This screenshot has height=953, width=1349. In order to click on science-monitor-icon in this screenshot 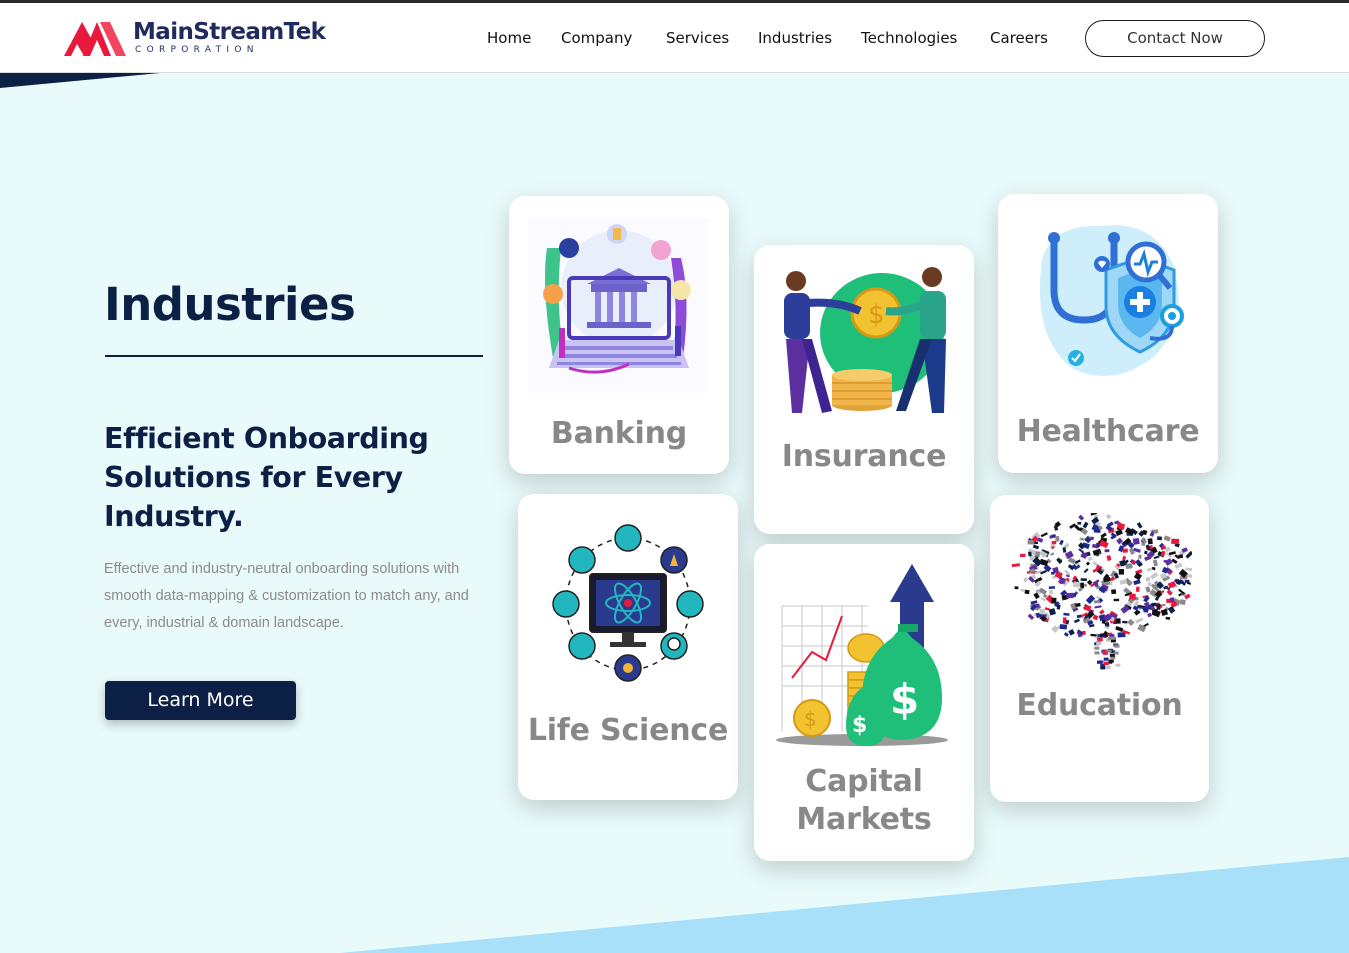, I will do `click(628, 603)`.